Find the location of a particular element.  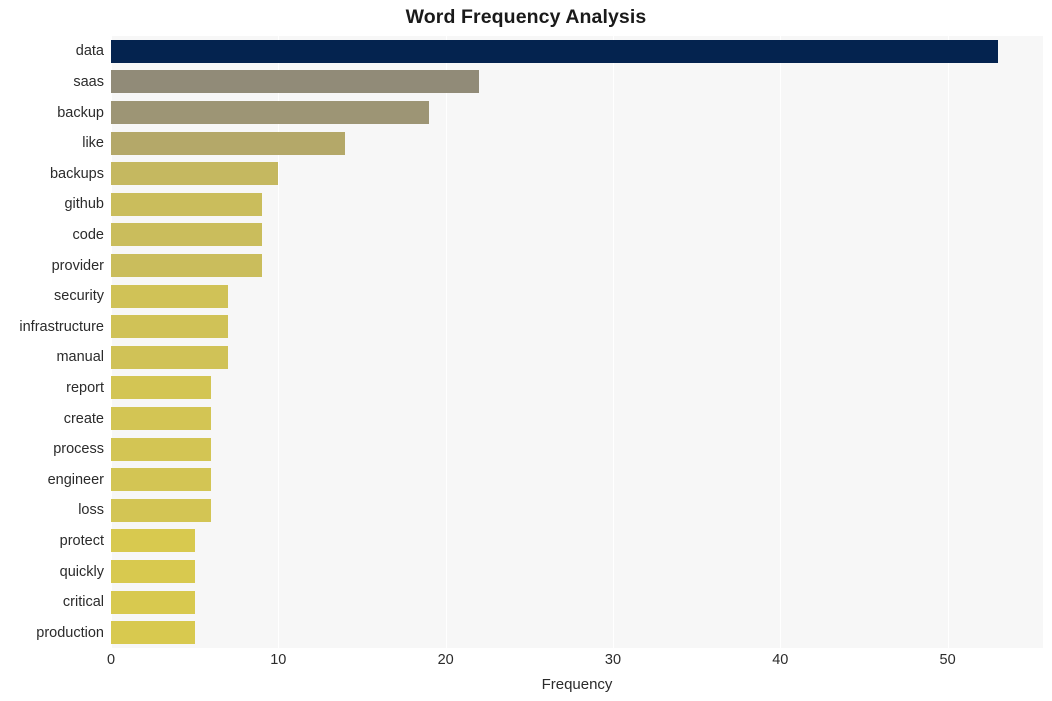

y-axis-label: backups is located at coordinates (76, 173).